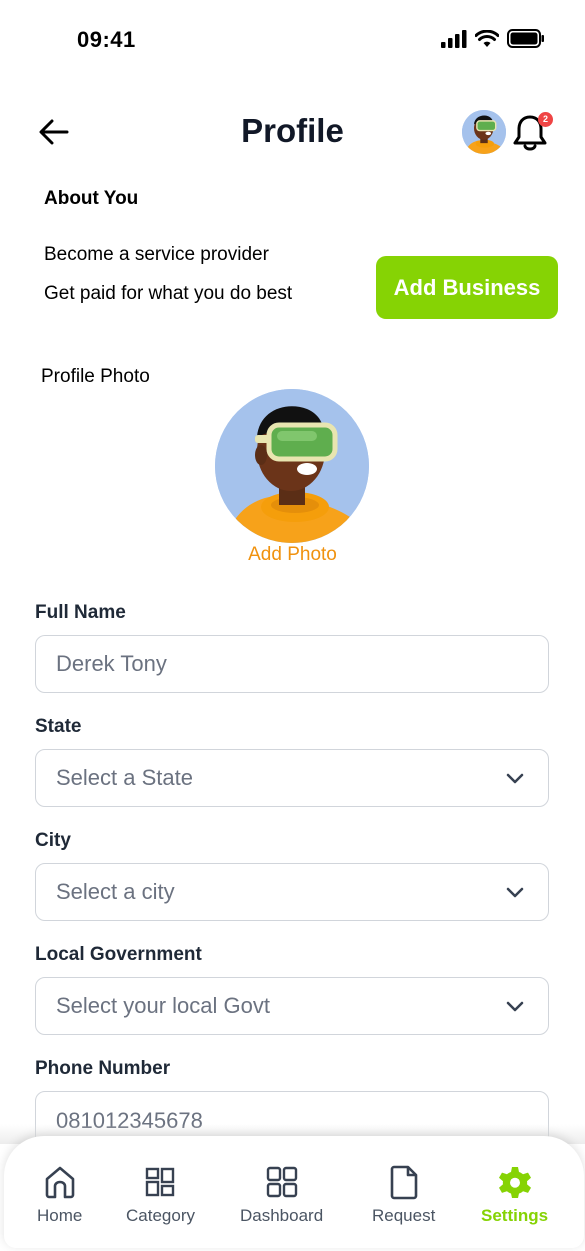 The image size is (585, 1251). What do you see at coordinates (487, 38) in the screenshot?
I see `wifi-icon` at bounding box center [487, 38].